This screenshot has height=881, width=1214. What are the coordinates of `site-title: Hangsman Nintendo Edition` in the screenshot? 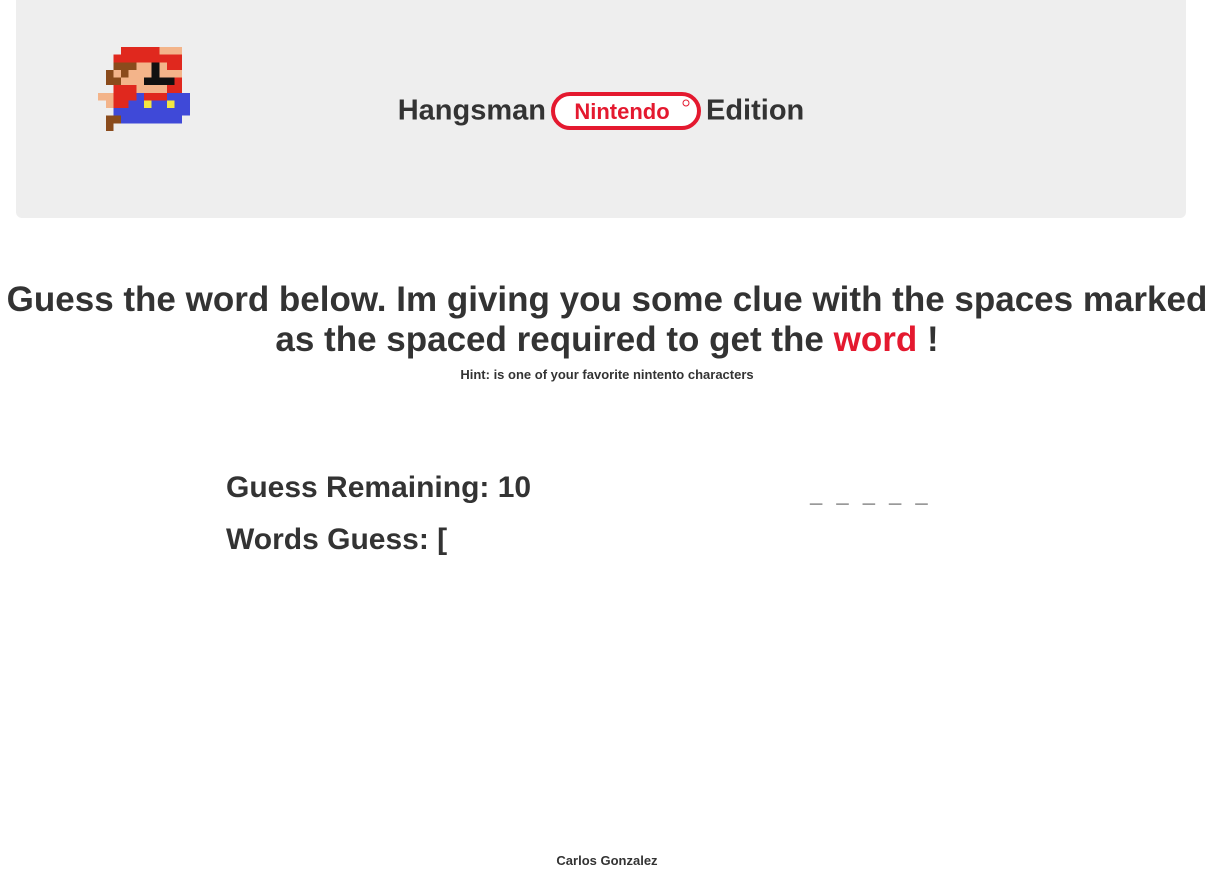 It's located at (601, 111).